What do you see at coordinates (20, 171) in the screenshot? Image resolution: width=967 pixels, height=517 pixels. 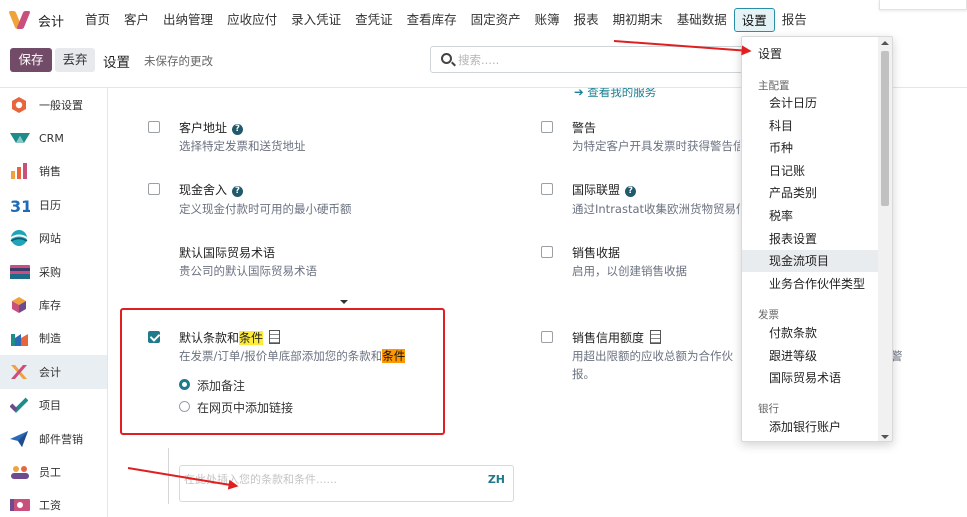 I see `sales-chart-icon` at bounding box center [20, 171].